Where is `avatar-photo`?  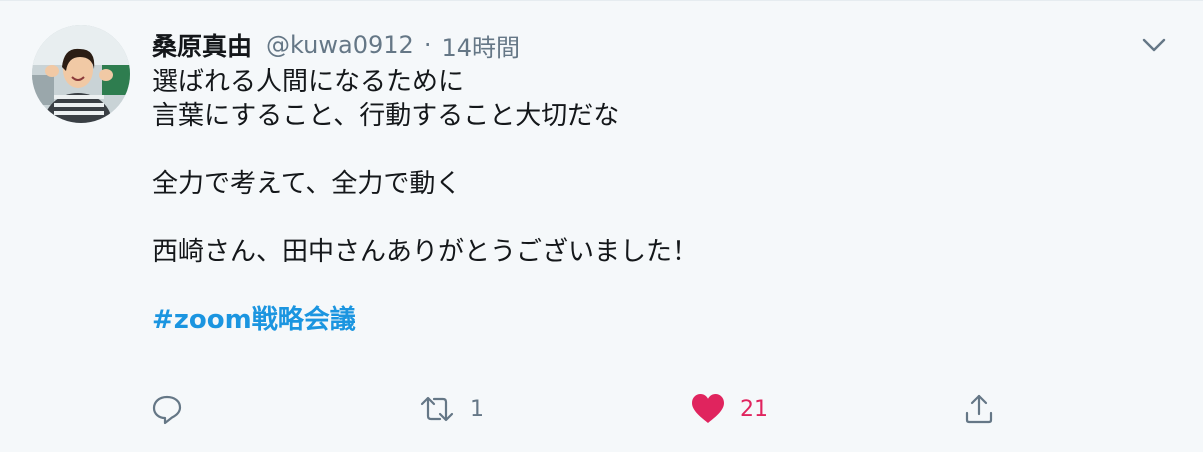
avatar-photo is located at coordinates (81, 74).